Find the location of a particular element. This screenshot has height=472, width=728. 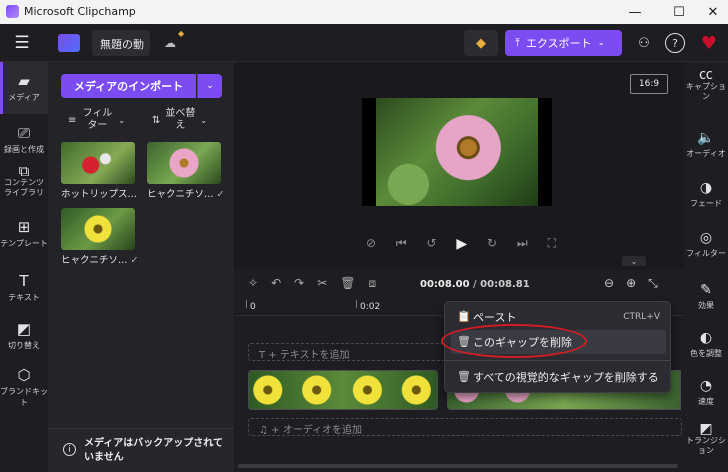

transition-icon: ◩ is located at coordinates (706, 429).